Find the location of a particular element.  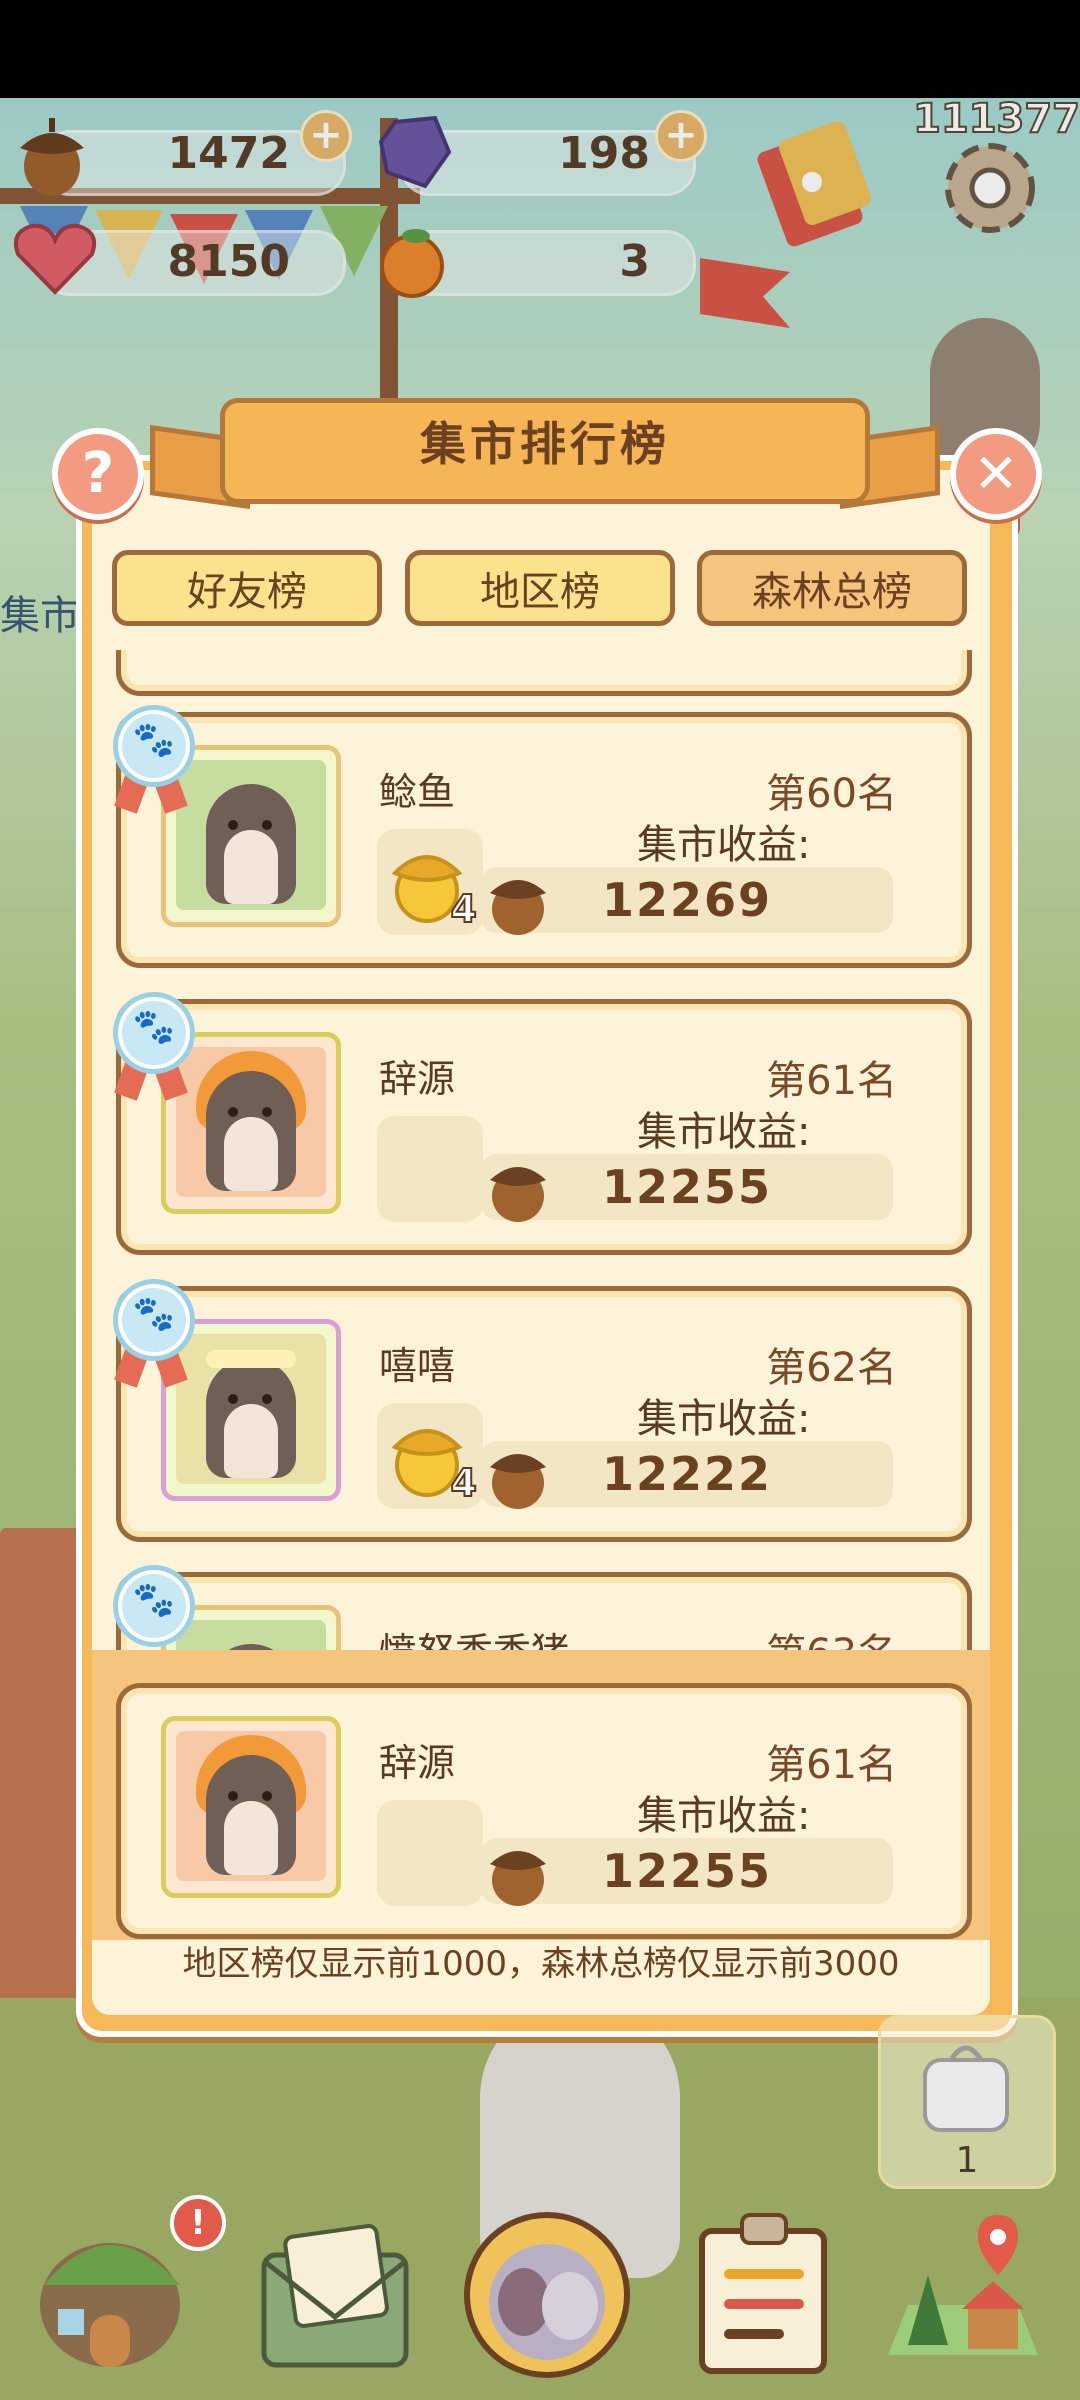

gift-slot: 1 is located at coordinates (967, 2102).